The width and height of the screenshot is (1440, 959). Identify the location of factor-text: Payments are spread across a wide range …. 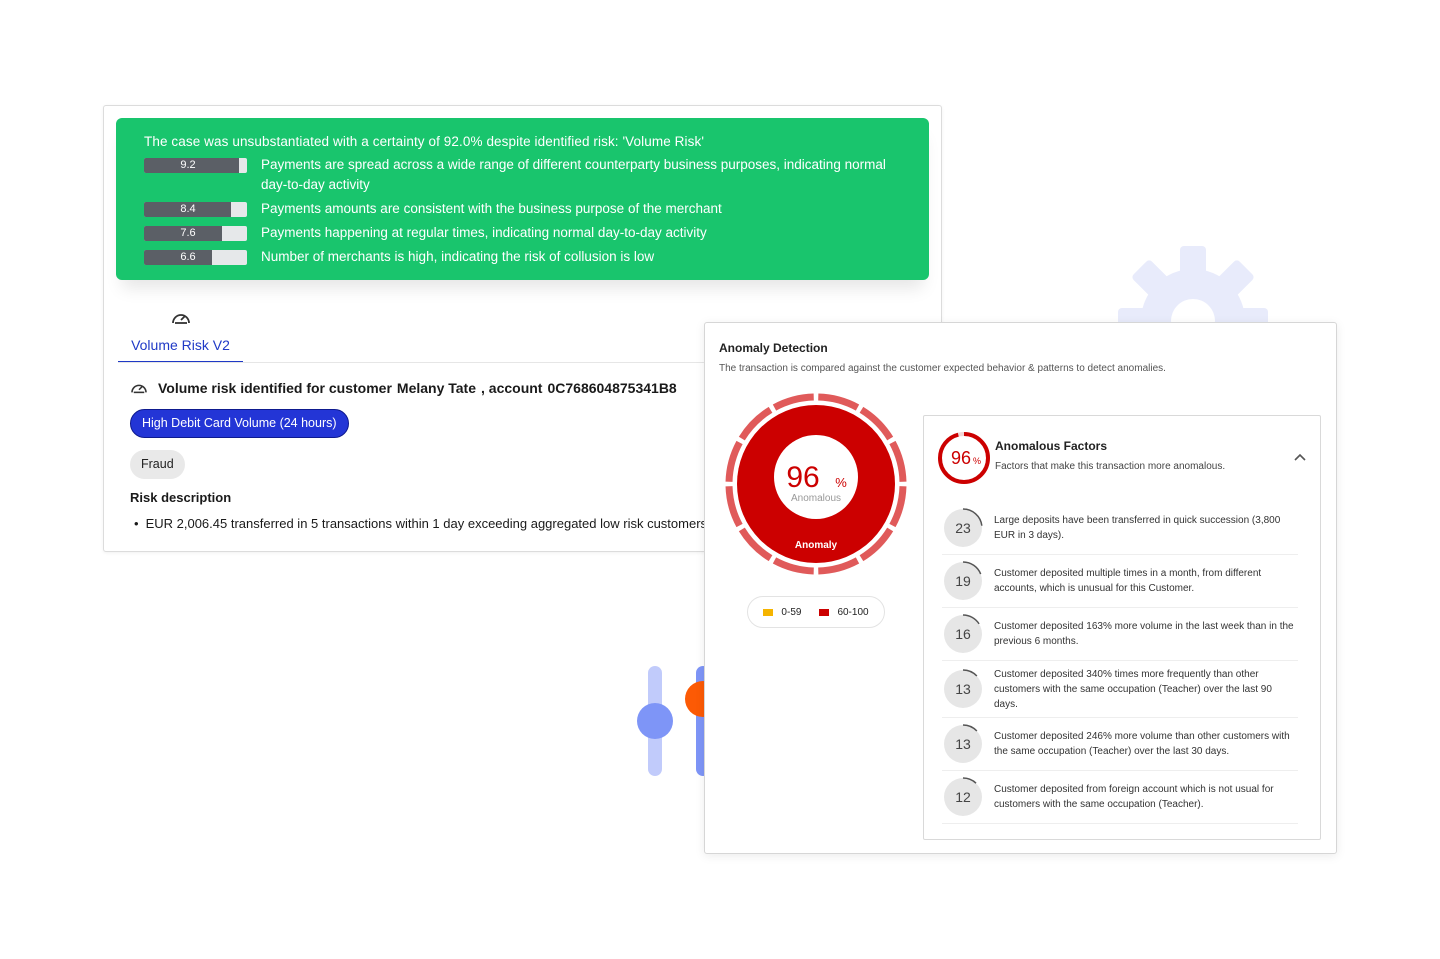
(573, 174).